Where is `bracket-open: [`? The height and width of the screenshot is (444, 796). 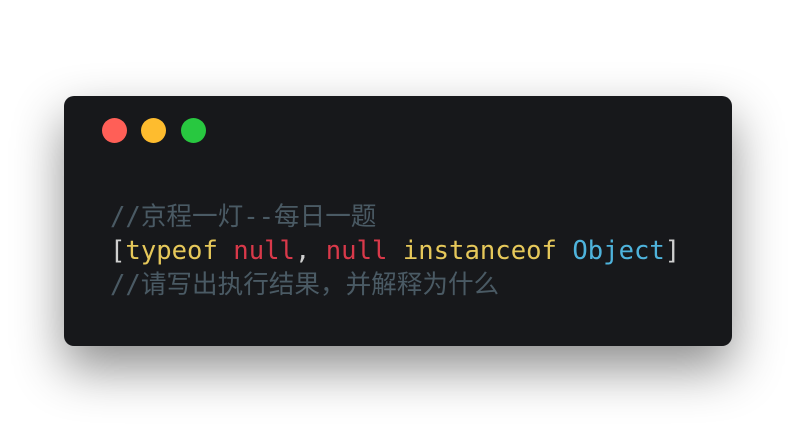 bracket-open: [ is located at coordinates (118, 251).